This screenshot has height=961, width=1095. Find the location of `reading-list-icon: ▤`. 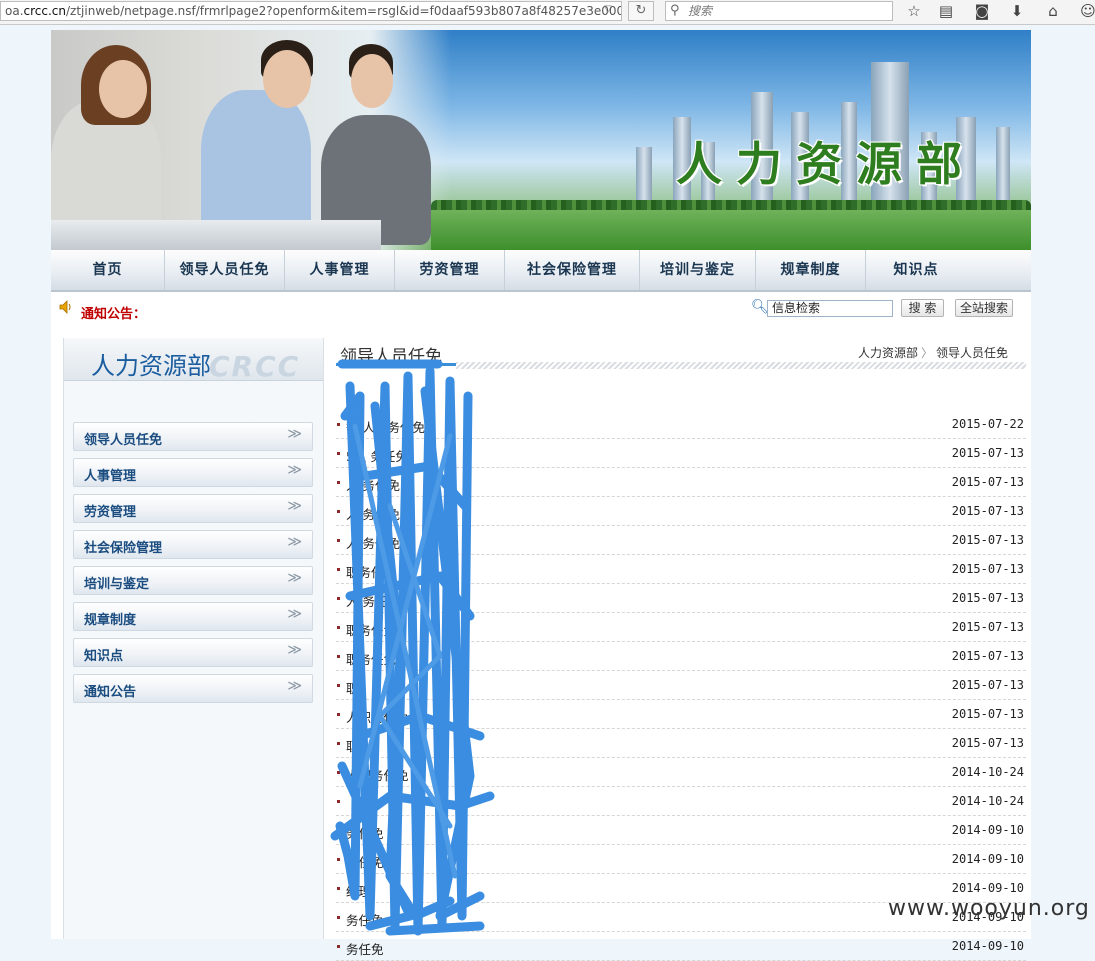

reading-list-icon: ▤ is located at coordinates (946, 11).